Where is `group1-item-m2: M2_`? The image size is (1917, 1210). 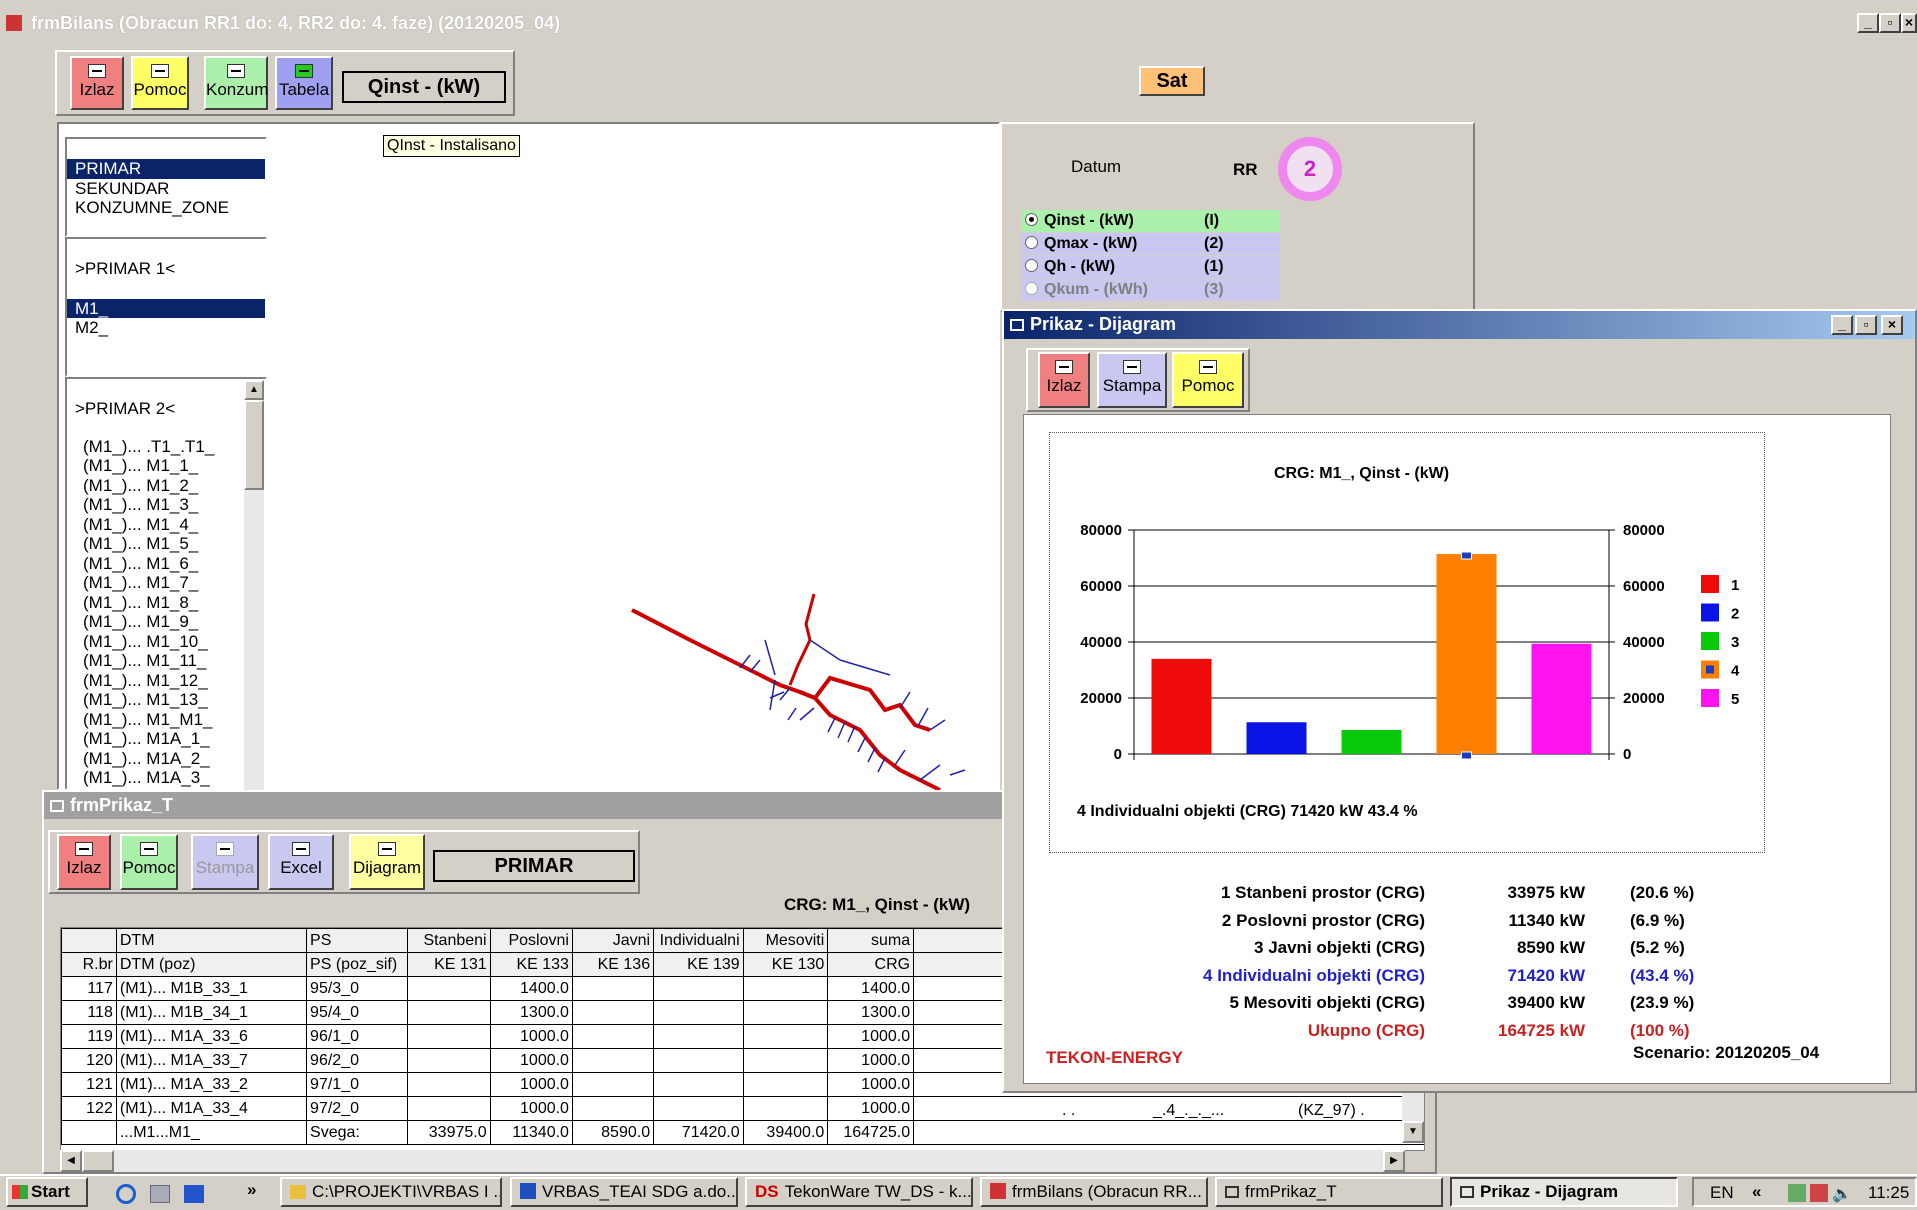 group1-item-m2: M2_ is located at coordinates (166, 328).